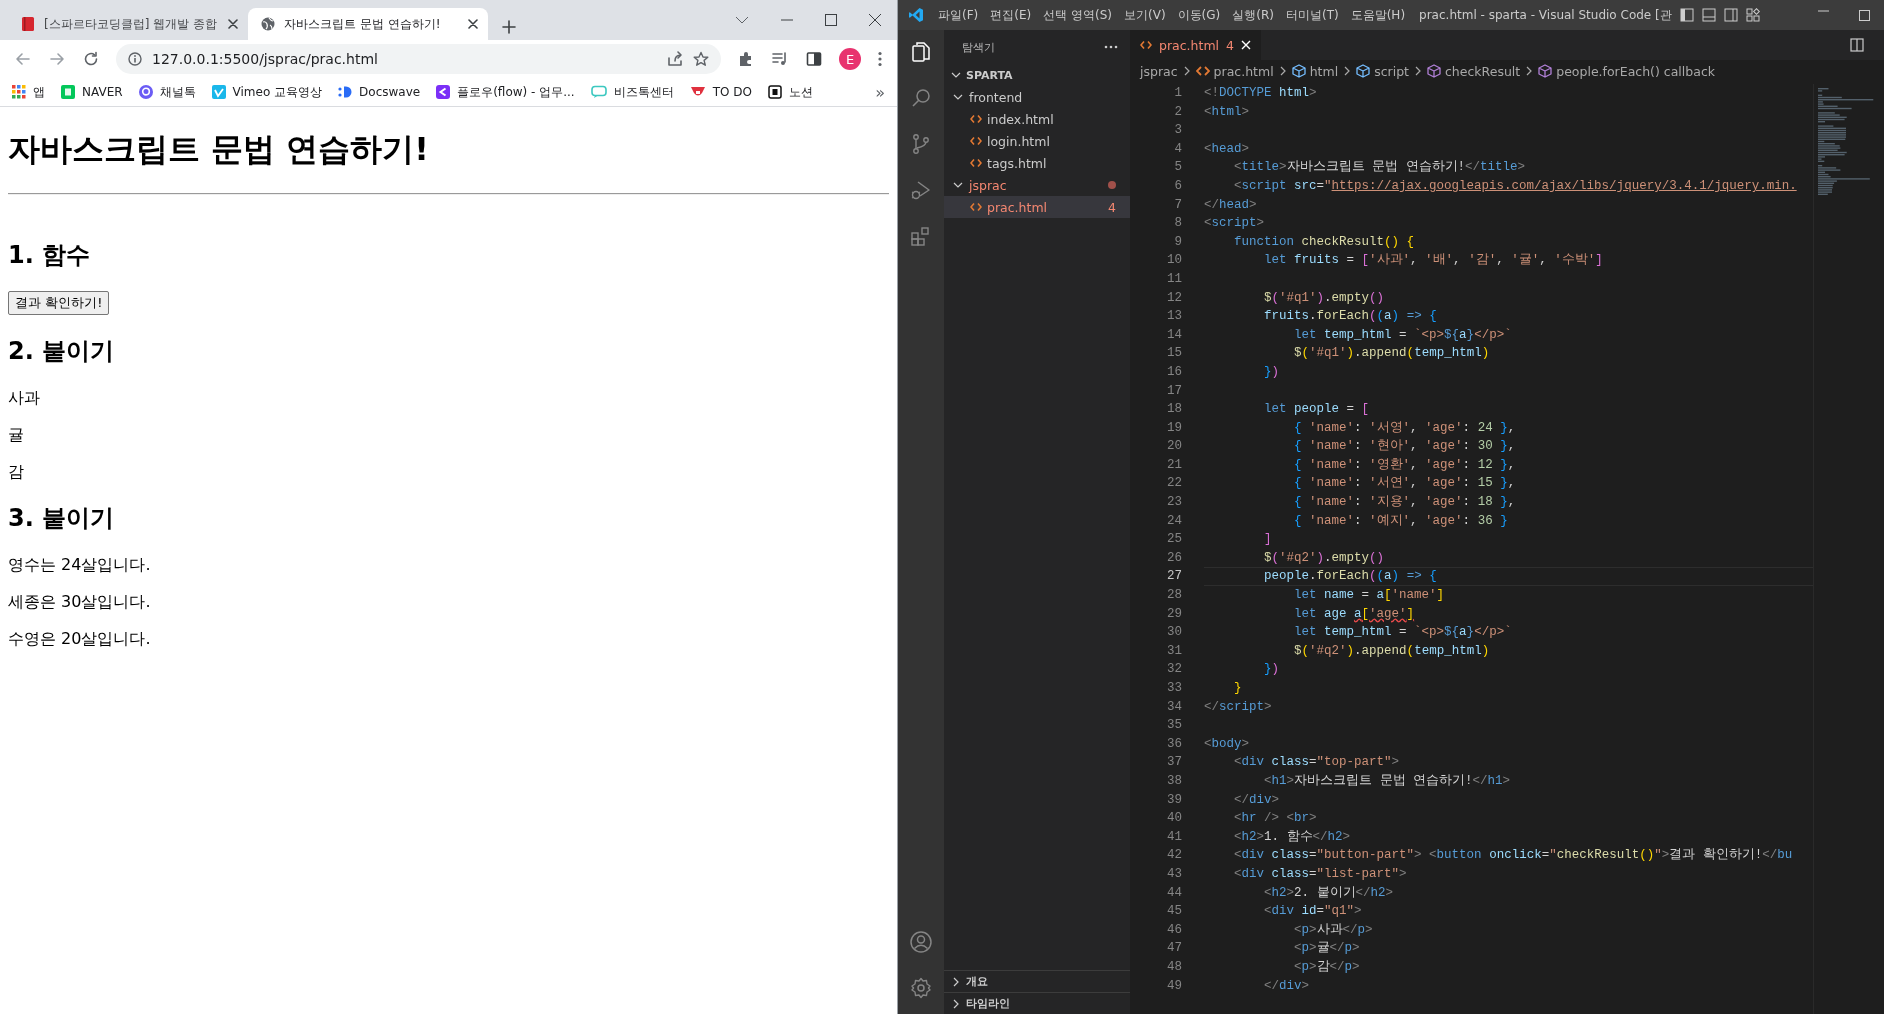  I want to click on more-bookmarks-button: », so click(880, 92).